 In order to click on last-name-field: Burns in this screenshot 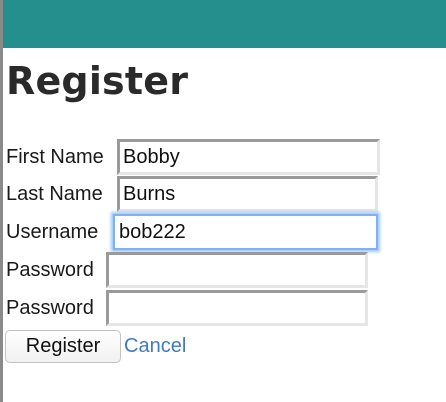, I will do `click(247, 194)`.